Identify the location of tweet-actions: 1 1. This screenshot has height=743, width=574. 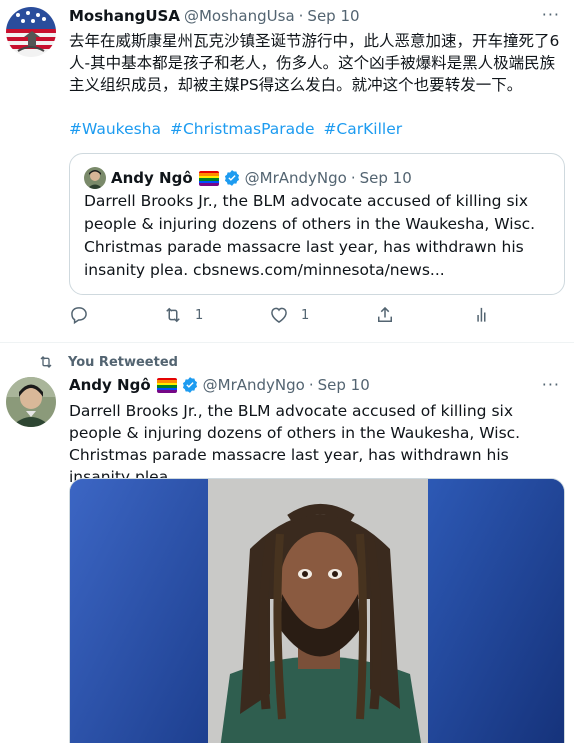
(289, 319).